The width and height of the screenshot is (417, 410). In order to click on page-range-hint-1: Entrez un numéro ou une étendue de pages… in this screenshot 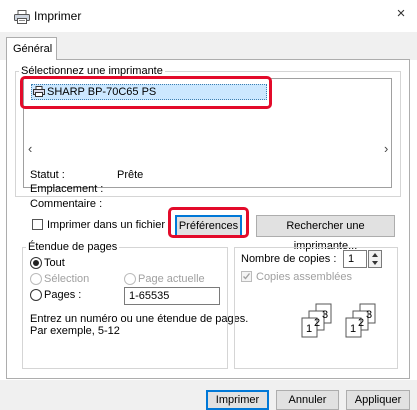, I will do `click(139, 319)`.